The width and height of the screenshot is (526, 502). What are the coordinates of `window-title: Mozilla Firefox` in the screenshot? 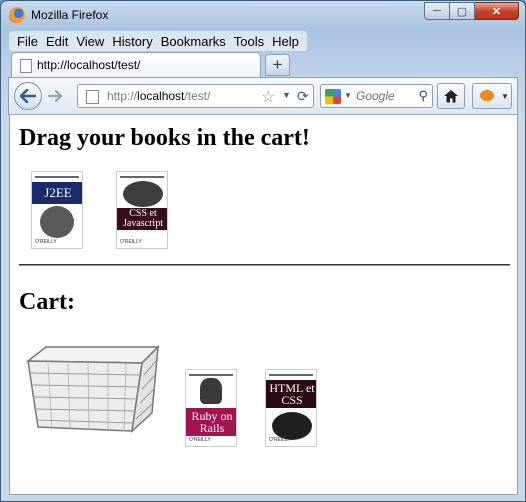 It's located at (70, 15).